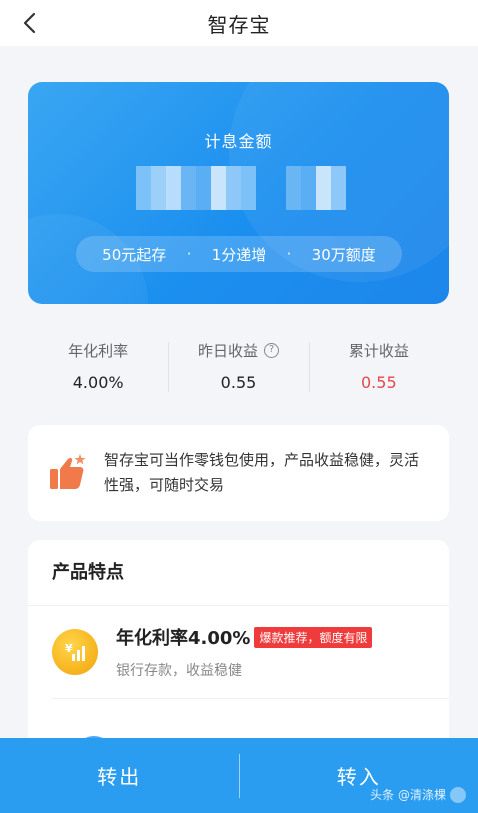 Image resolution: width=478 pixels, height=813 pixels. What do you see at coordinates (313, 637) in the screenshot?
I see `hot-badge: 爆款推荐，额度有限` at bounding box center [313, 637].